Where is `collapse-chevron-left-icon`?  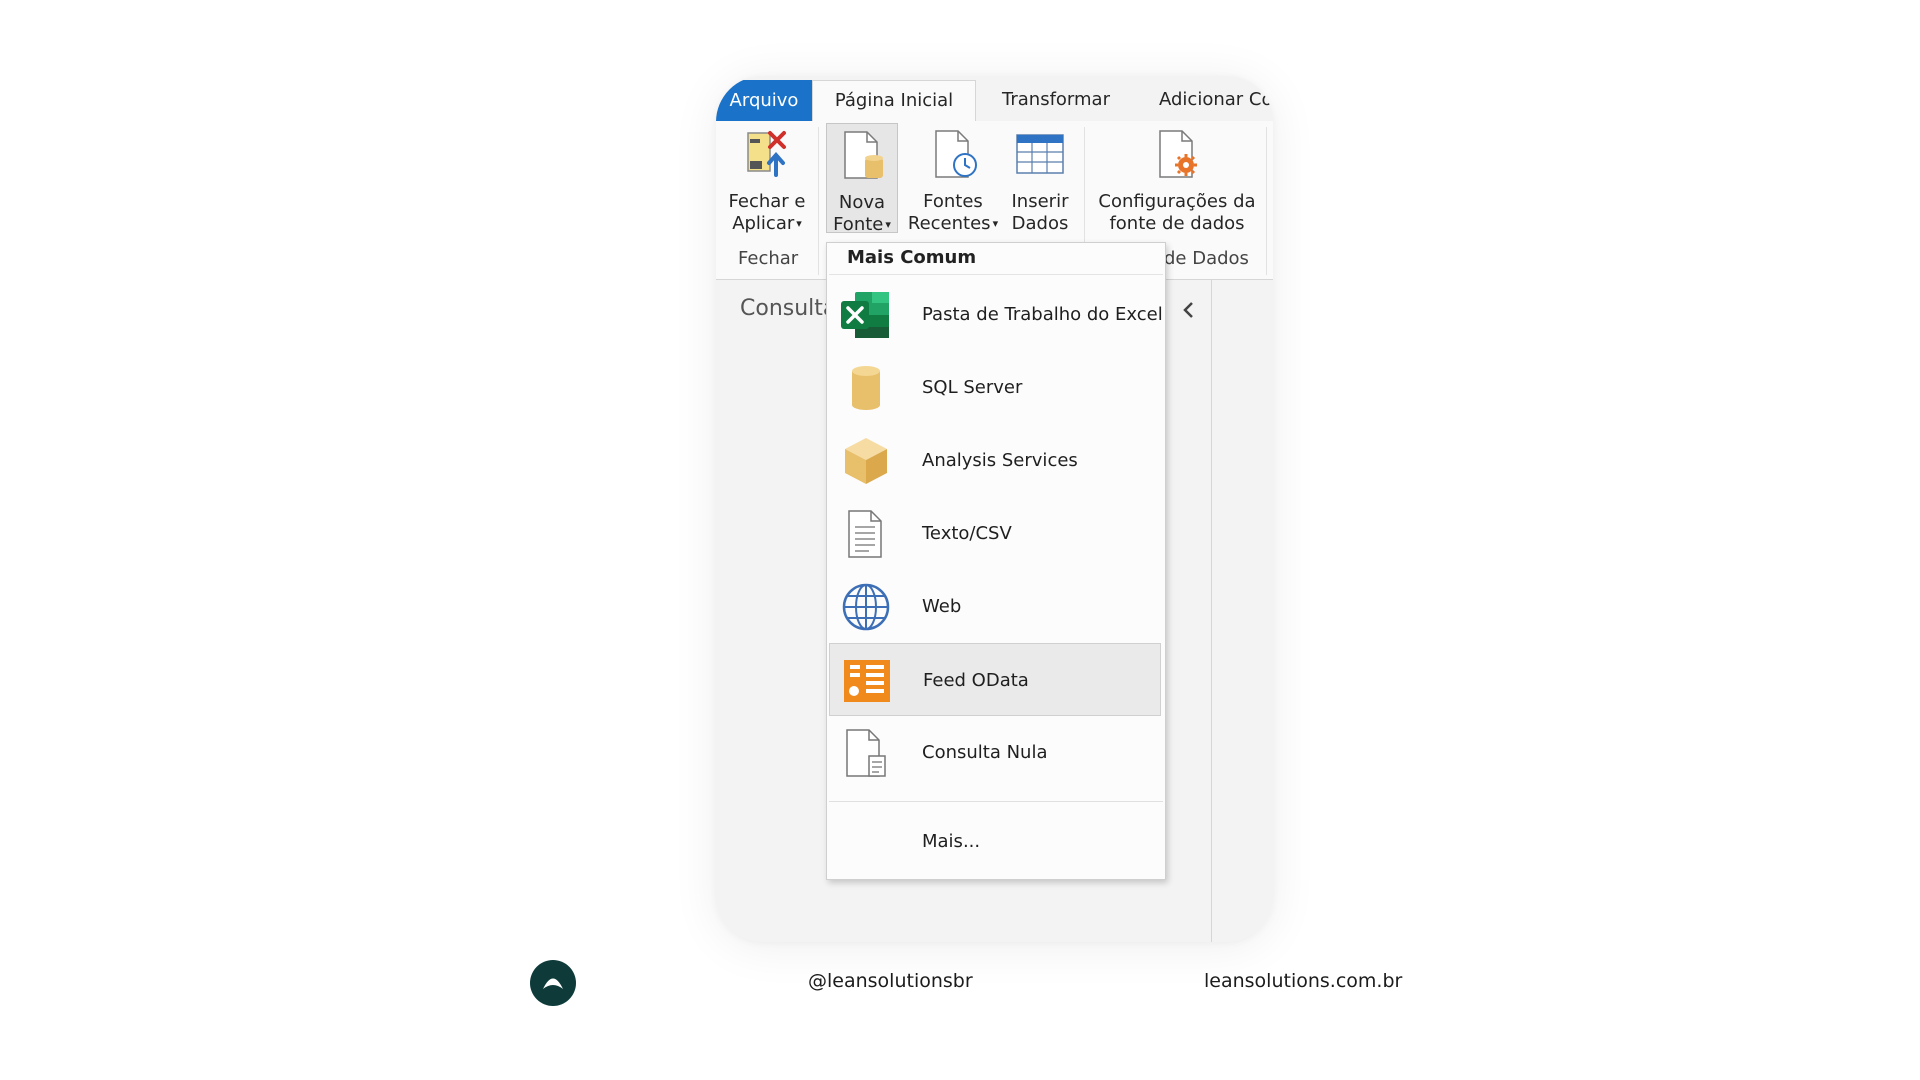
collapse-chevron-left-icon is located at coordinates (1189, 310).